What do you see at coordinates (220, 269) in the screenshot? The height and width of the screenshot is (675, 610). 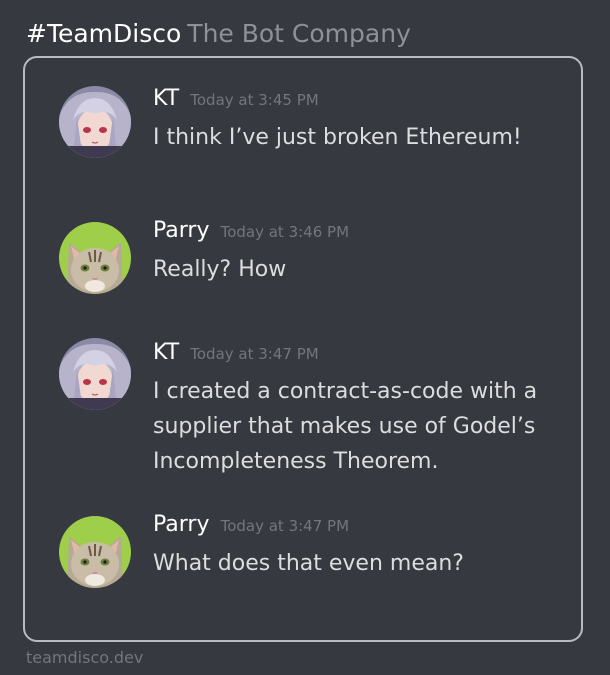 I see `message-text: Really? How` at bounding box center [220, 269].